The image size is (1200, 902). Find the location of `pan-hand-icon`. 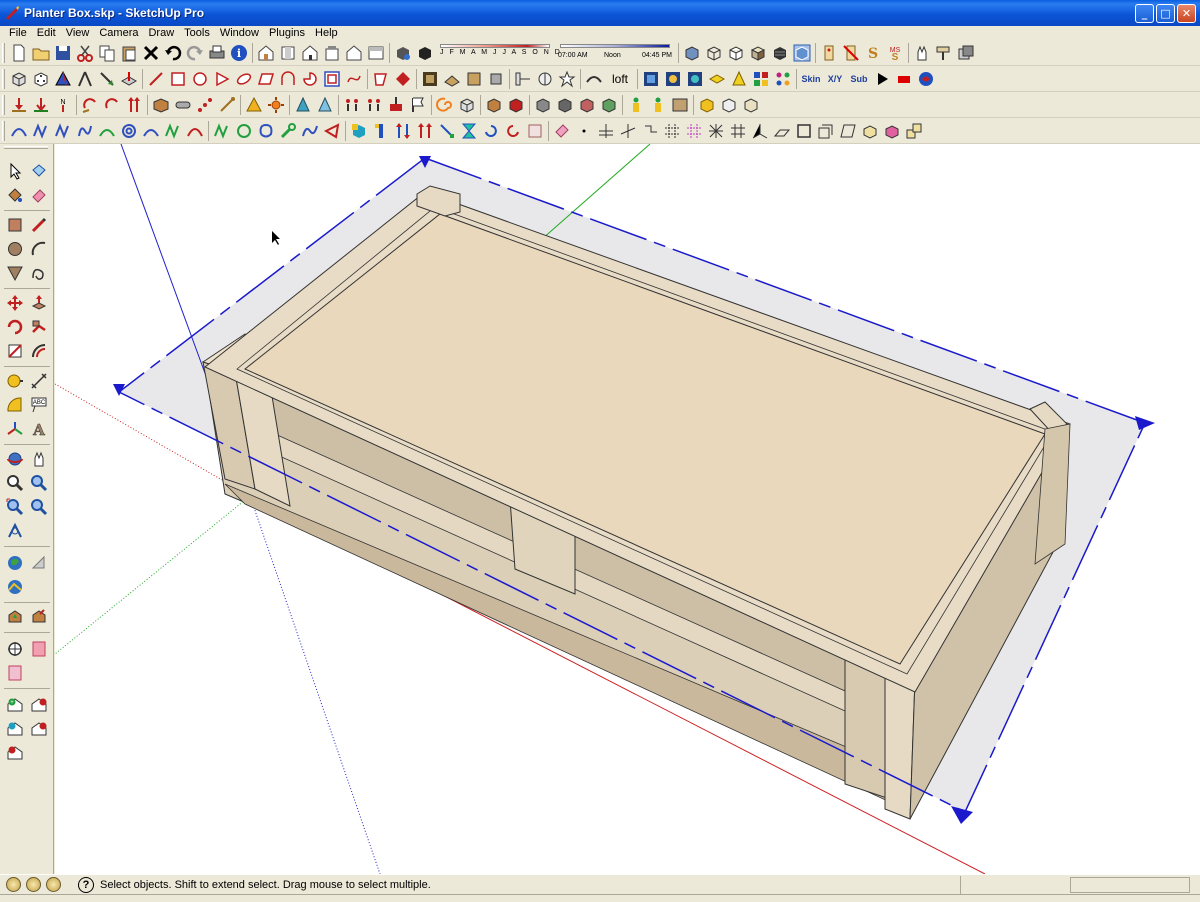

pan-hand-icon is located at coordinates (39, 459).